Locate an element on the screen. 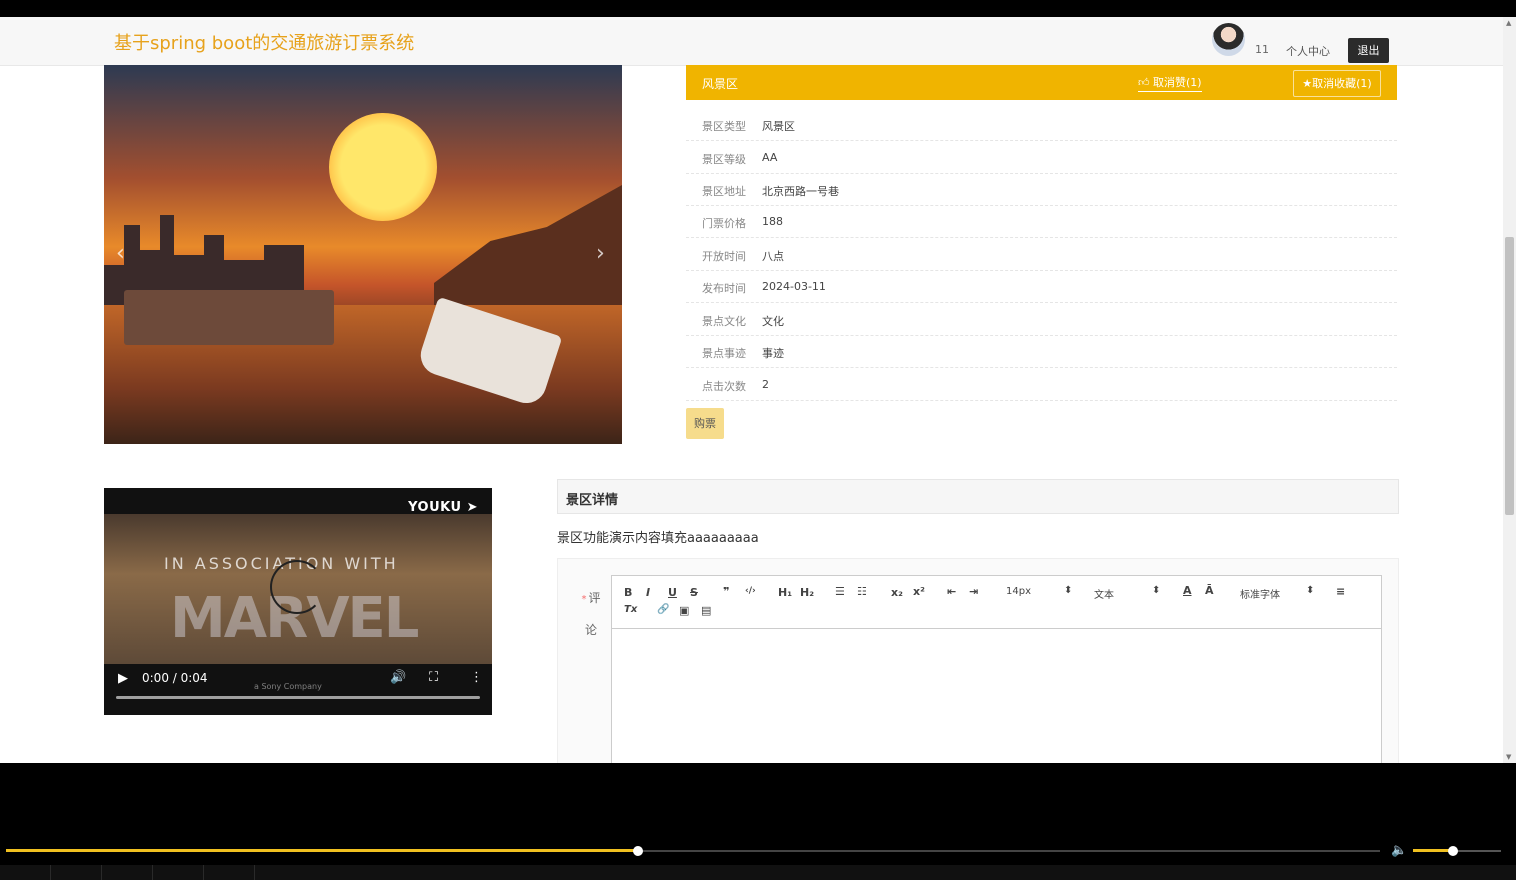 Image resolution: width=1516 pixels, height=880 pixels. spot-header-bar: 风景区 👍︎ 取消赞(1) ★取消收藏(1) is located at coordinates (1041, 82).